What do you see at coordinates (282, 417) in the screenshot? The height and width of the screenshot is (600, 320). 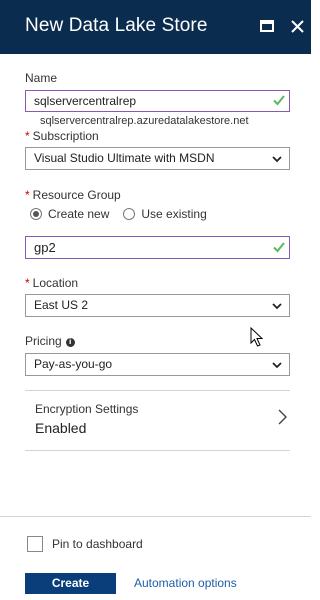 I see `chevron-right-icon` at bounding box center [282, 417].